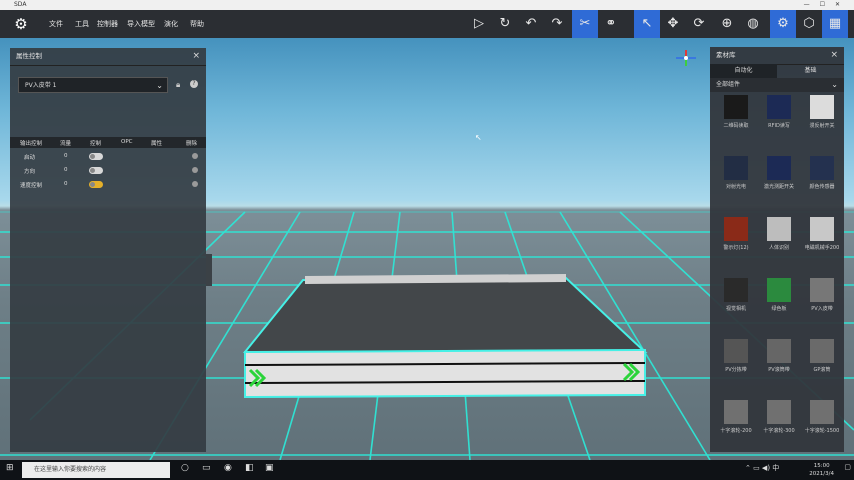  I want to click on taskbar-search: 在这里输入你要搜索的内容, so click(96, 470).